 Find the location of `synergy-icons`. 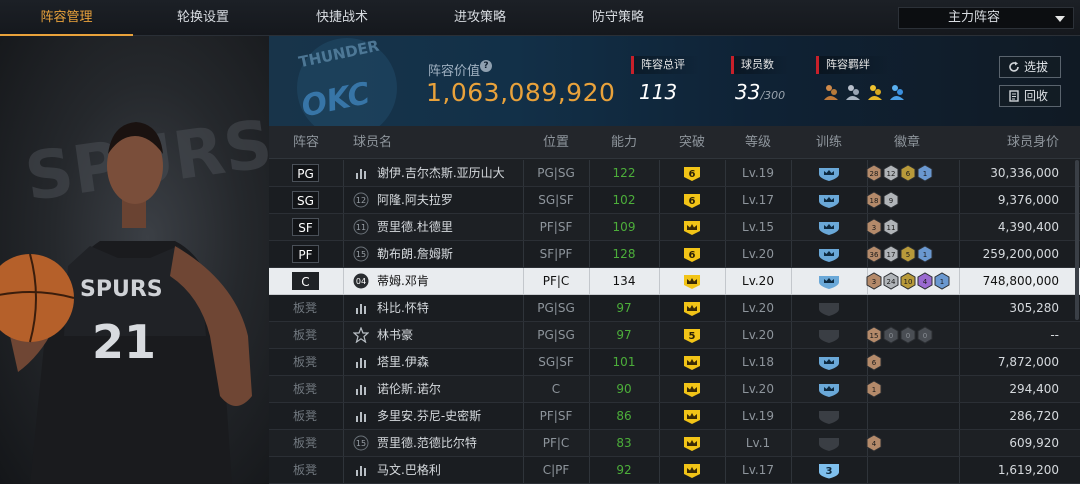

synergy-icons is located at coordinates (867, 92).